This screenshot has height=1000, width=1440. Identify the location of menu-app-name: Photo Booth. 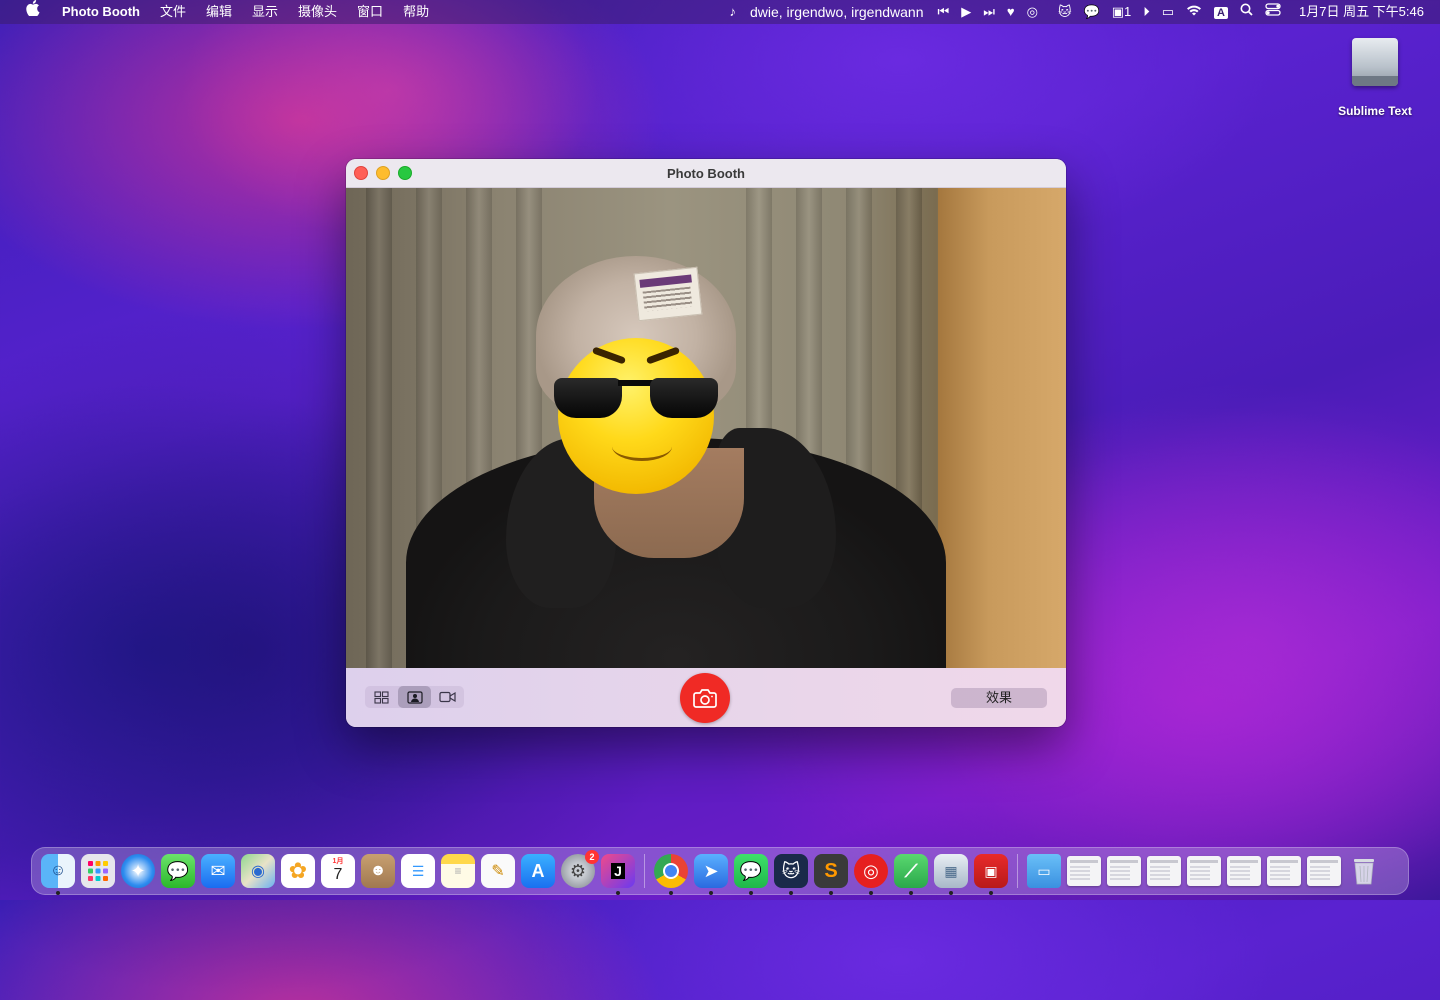
(101, 12).